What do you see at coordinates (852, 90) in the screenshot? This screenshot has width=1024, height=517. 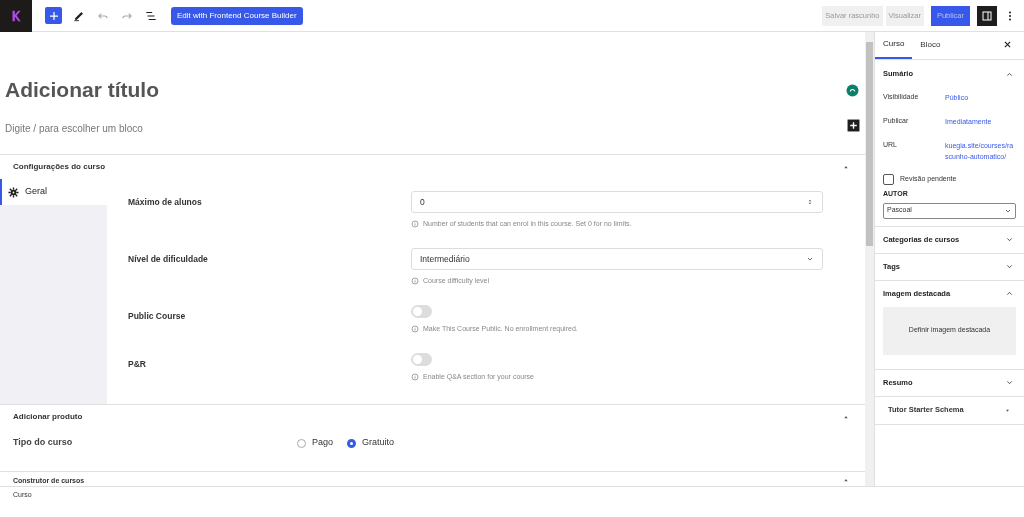 I see `status-ring-icon` at bounding box center [852, 90].